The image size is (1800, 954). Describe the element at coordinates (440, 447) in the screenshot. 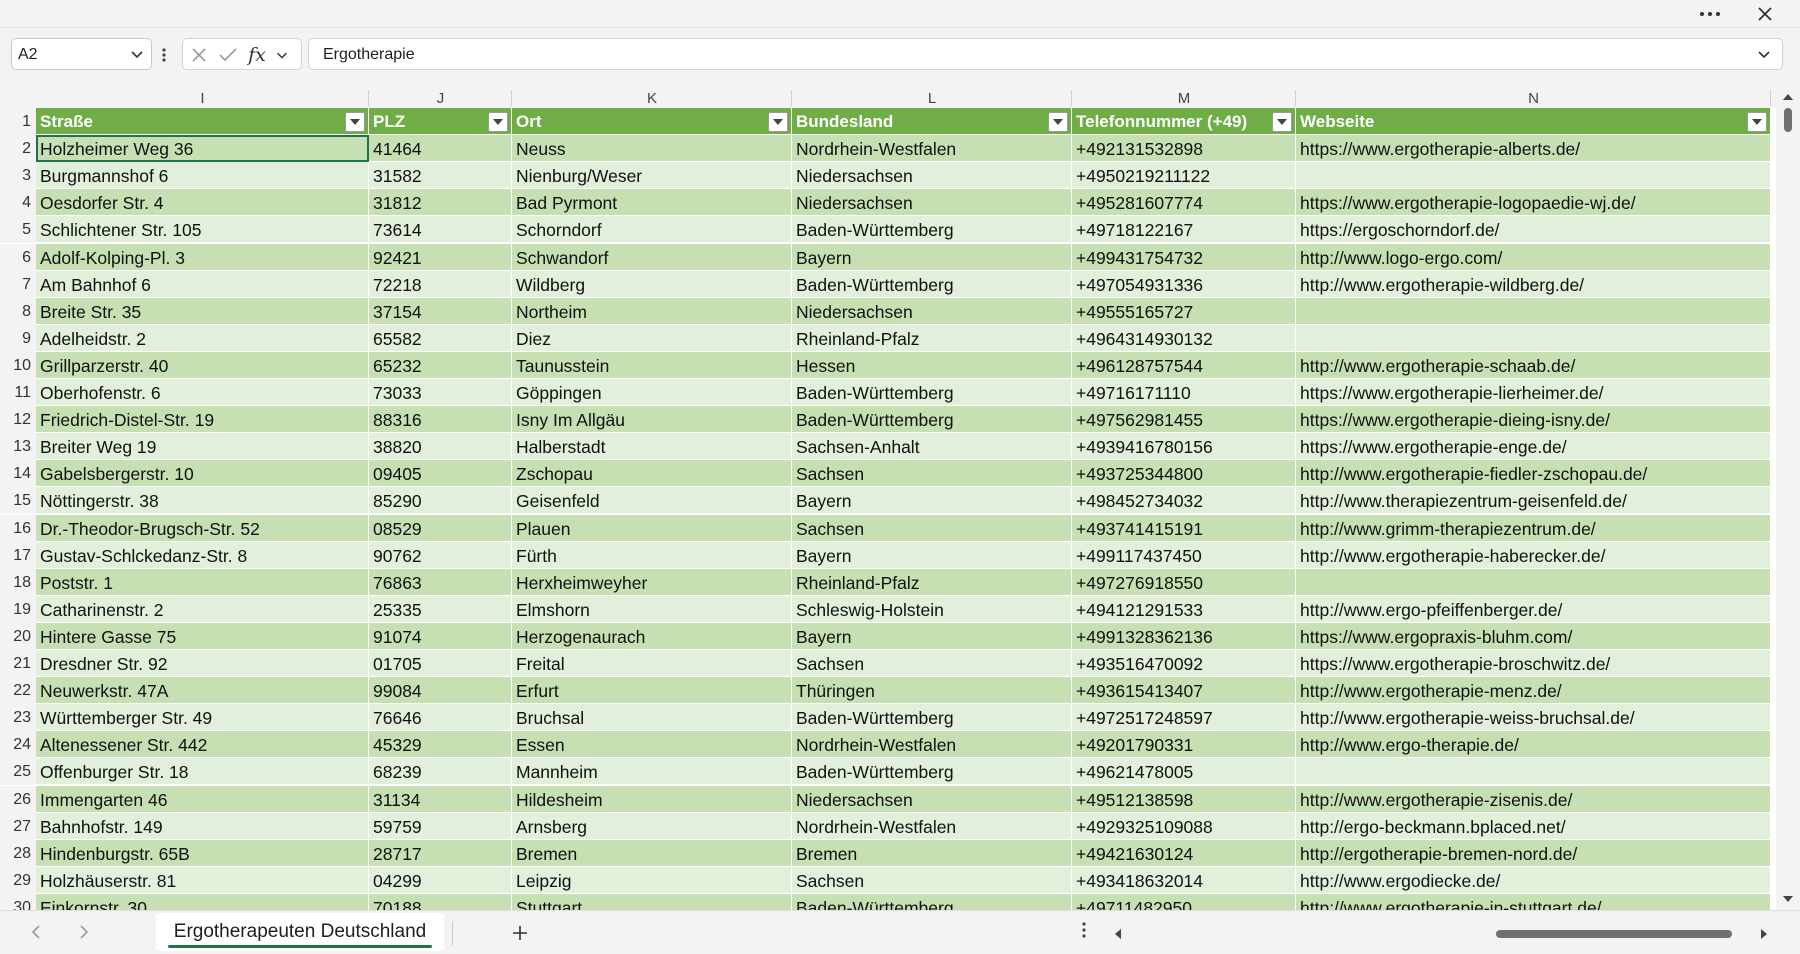

I see `table-cell: 38820` at that location.